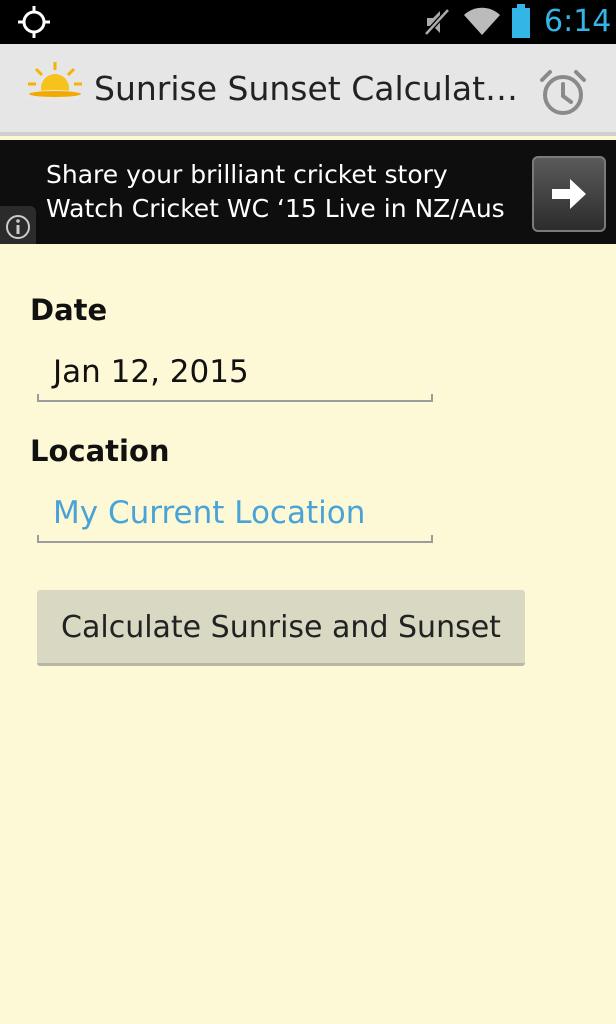 This screenshot has height=1024, width=616. What do you see at coordinates (521, 21) in the screenshot?
I see `battery-icon` at bounding box center [521, 21].